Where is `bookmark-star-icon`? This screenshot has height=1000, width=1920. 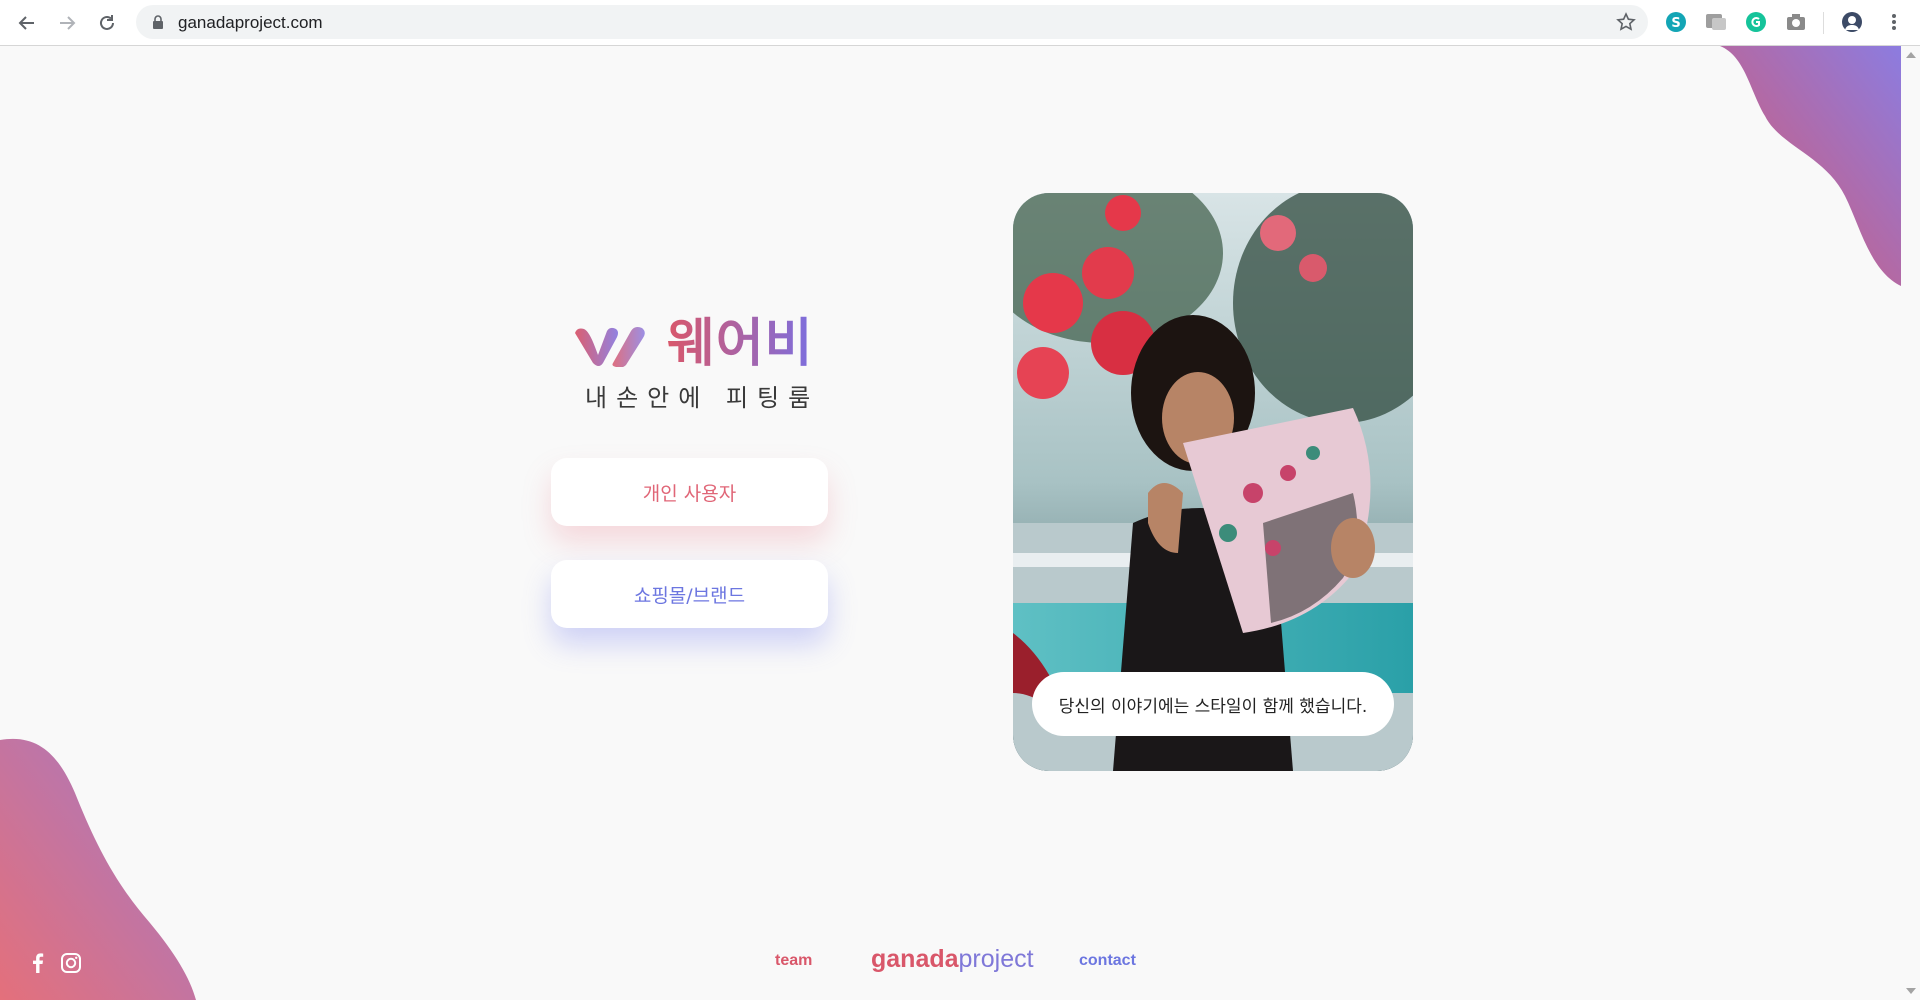
bookmark-star-icon is located at coordinates (1626, 22).